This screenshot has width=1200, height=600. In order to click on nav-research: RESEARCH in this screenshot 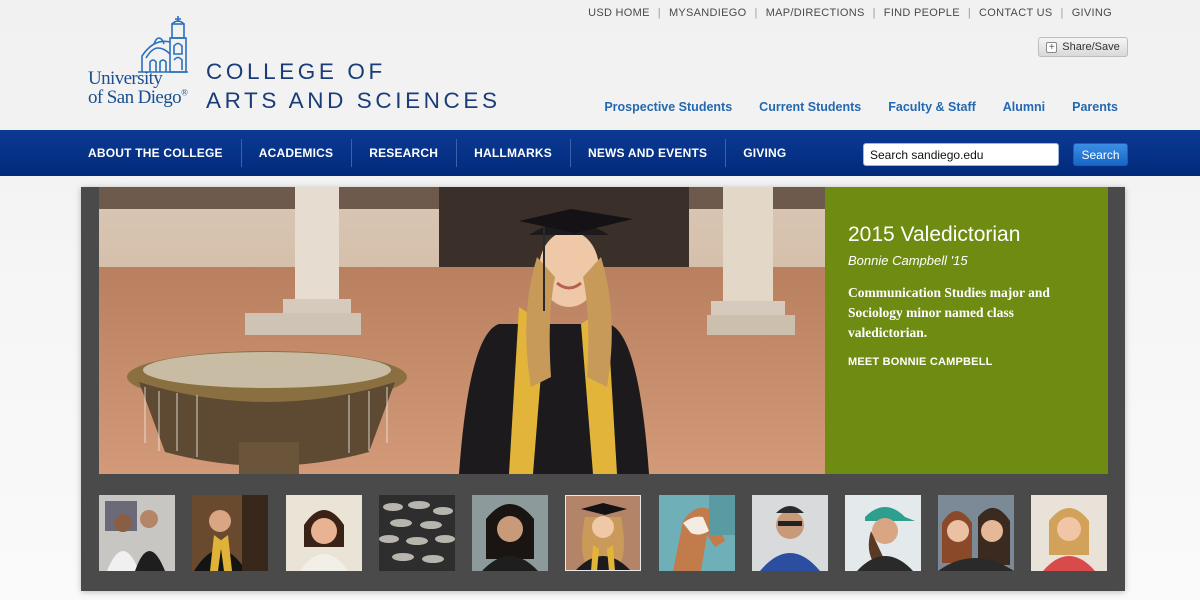, I will do `click(403, 153)`.